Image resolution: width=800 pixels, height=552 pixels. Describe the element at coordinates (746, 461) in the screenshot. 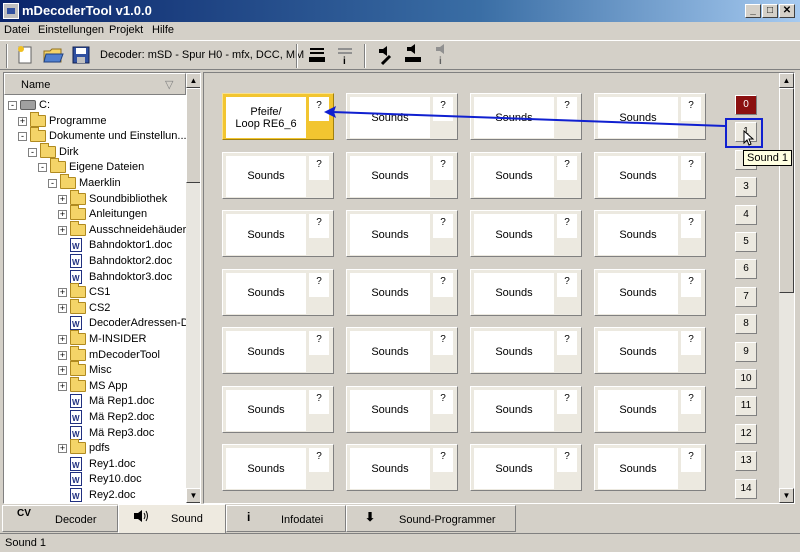

I see `sound-number-button: 13` at that location.